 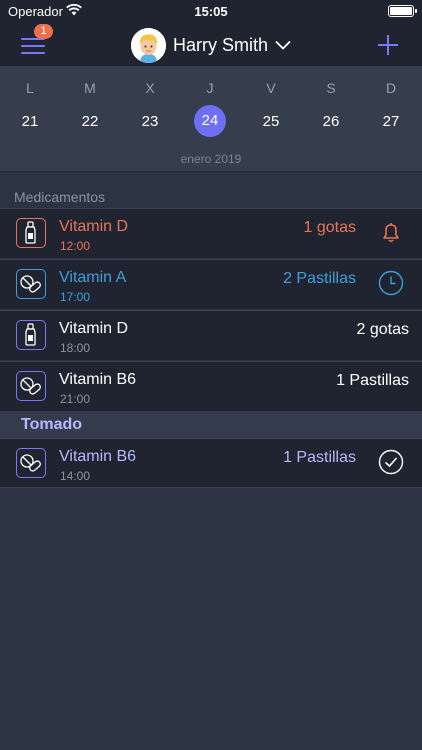 I want to click on taken-medication-row: Vitamin B6 14:00 1 Pastillas, so click(x=211, y=463).